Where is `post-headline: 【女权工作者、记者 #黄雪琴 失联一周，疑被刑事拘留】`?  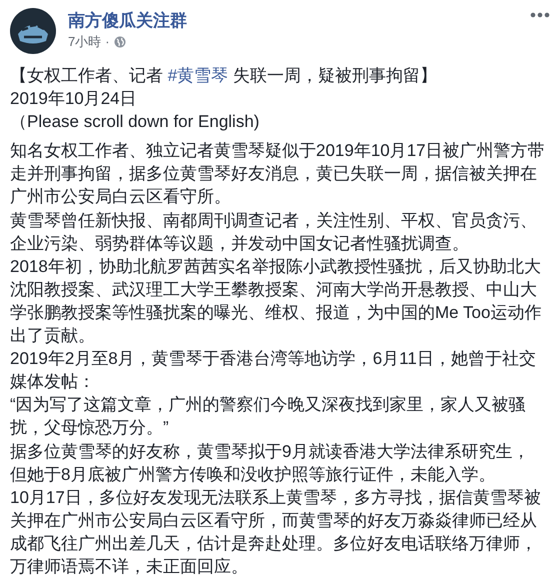
post-headline: 【女权工作者、记者 #黄雪琴 失联一周，疑被刑事拘留】 is located at coordinates (224, 76).